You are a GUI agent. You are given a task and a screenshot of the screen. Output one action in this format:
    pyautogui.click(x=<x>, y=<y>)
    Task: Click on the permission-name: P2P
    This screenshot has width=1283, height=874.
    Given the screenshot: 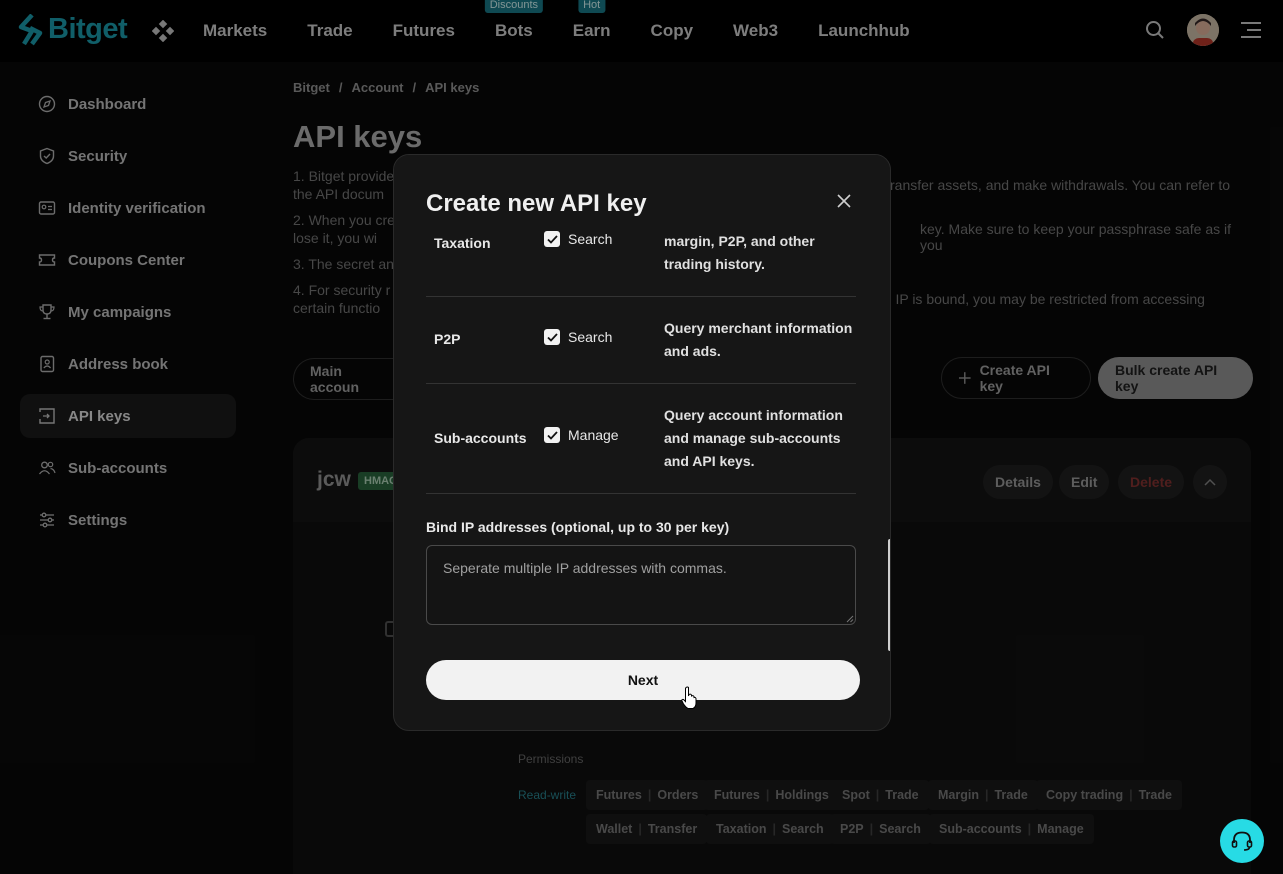 What is the action you would take?
    pyautogui.click(x=447, y=339)
    